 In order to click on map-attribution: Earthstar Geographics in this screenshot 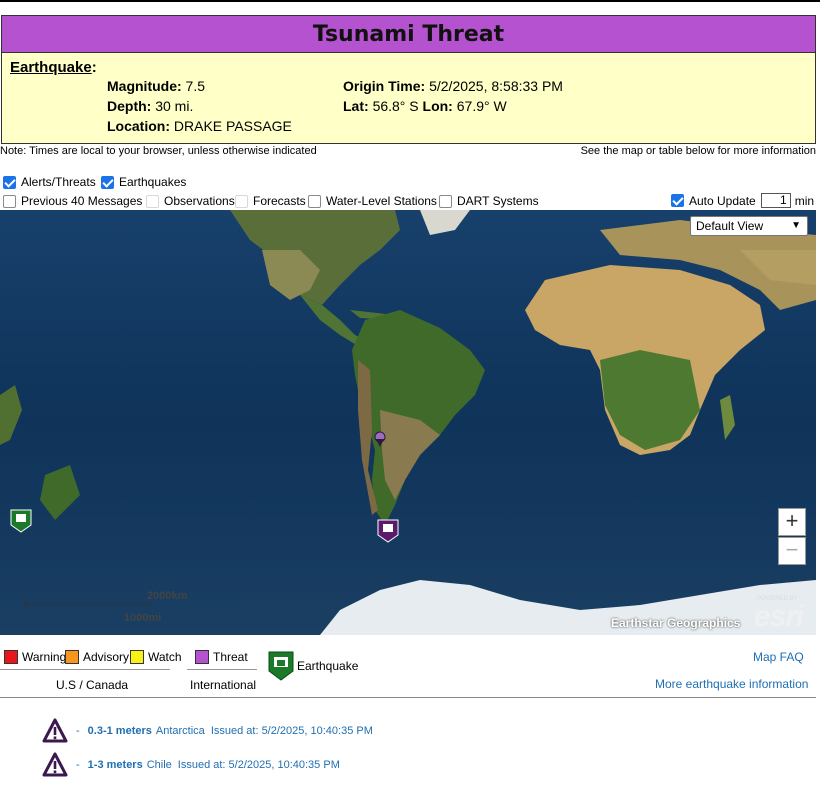, I will do `click(676, 623)`.